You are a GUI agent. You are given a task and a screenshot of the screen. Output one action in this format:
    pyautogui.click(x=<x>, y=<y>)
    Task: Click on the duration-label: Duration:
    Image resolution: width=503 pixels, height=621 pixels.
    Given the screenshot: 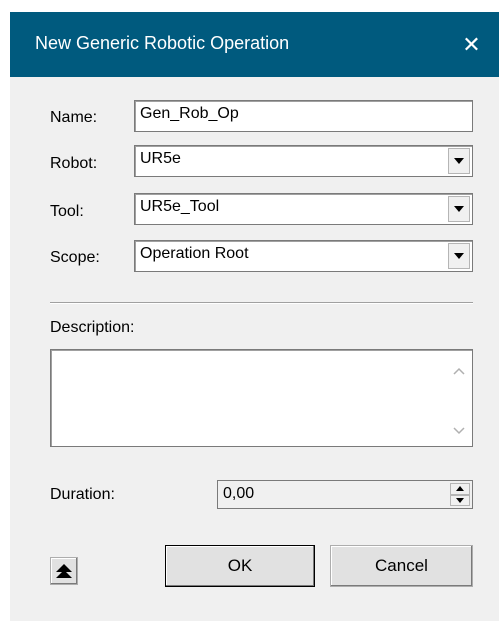 What is the action you would take?
    pyautogui.click(x=82, y=494)
    